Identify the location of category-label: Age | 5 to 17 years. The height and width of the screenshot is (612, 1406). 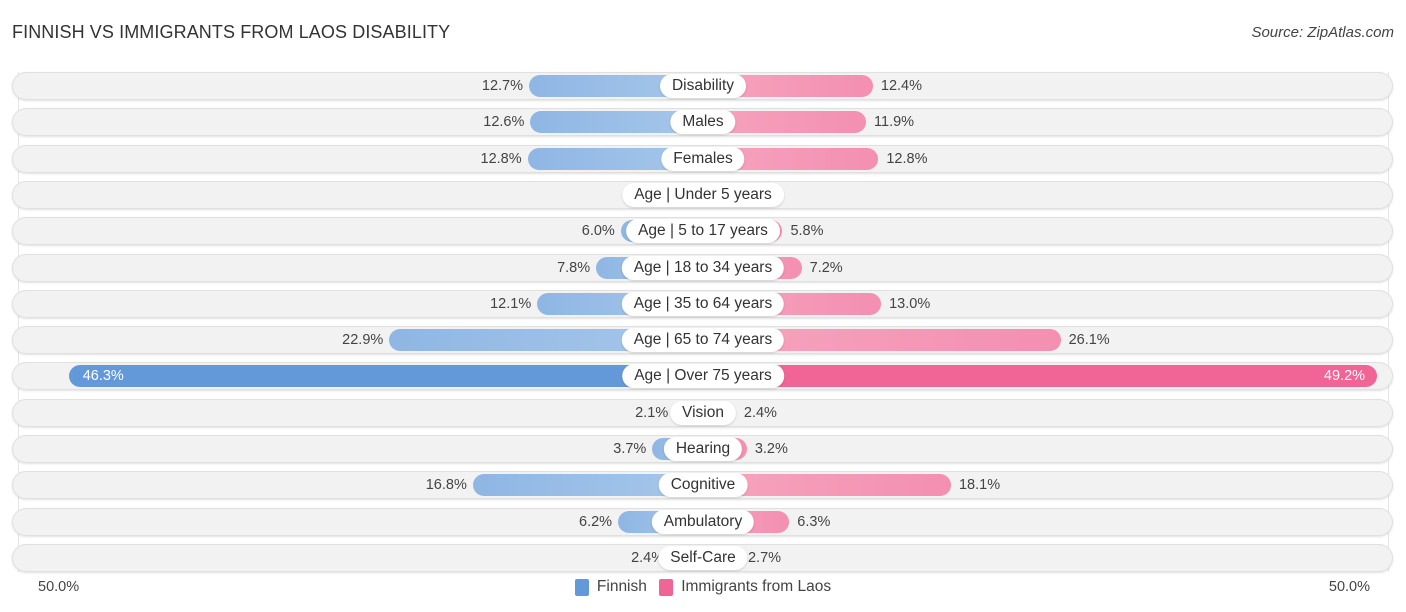
(703, 231).